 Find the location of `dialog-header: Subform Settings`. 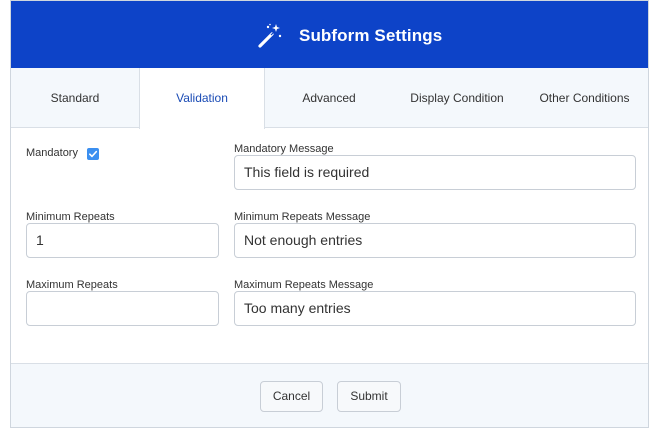

dialog-header: Subform Settings is located at coordinates (329, 34).